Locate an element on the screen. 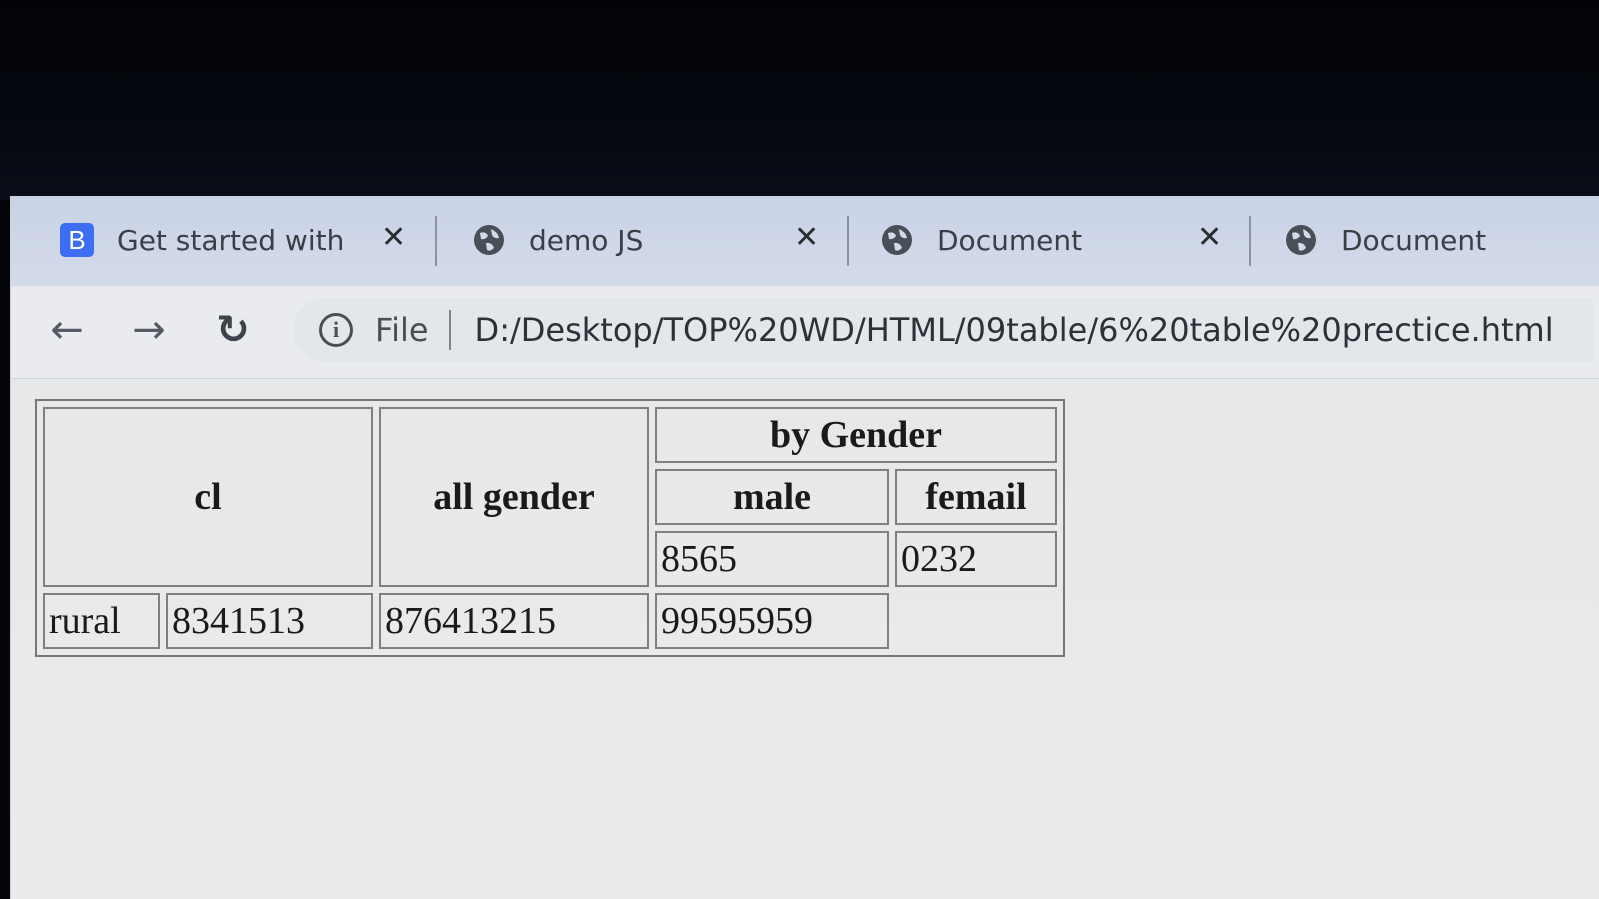  header-male: male is located at coordinates (772, 497).